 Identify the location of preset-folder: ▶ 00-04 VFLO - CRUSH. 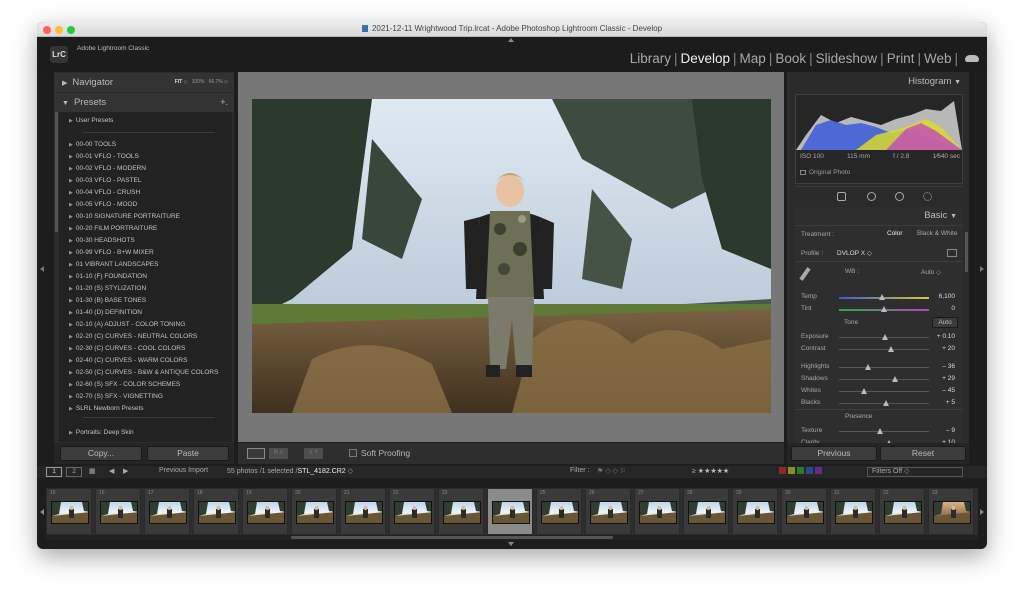
(104, 192).